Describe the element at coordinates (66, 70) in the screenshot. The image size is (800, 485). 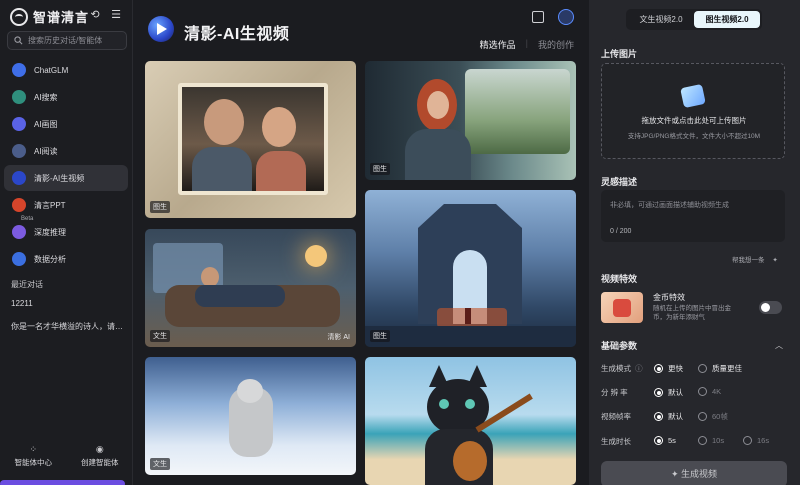
I see `sidebar-item-chatglm: ChatGLM` at that location.